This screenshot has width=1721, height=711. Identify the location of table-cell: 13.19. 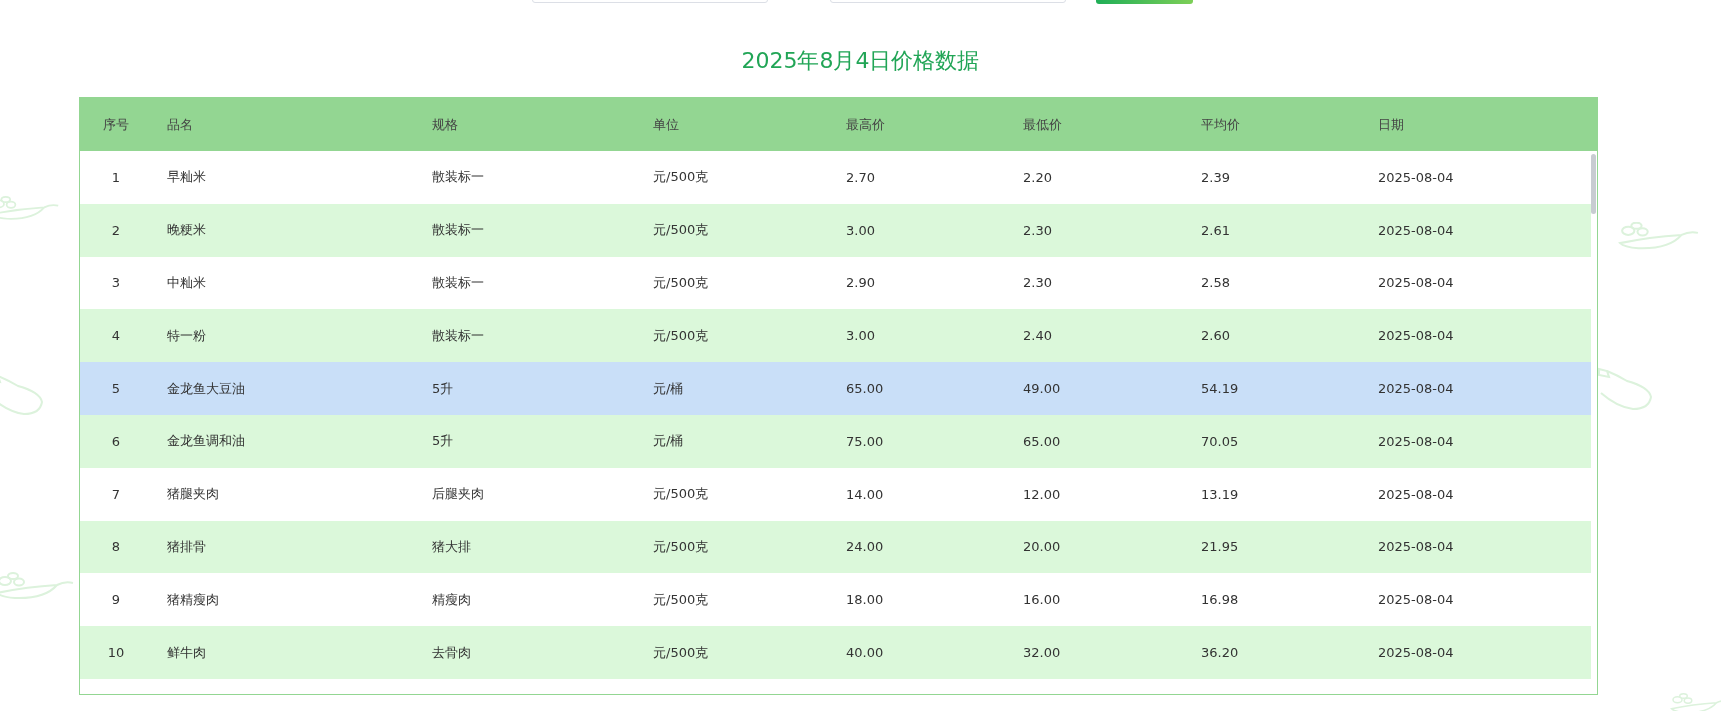
(1220, 494).